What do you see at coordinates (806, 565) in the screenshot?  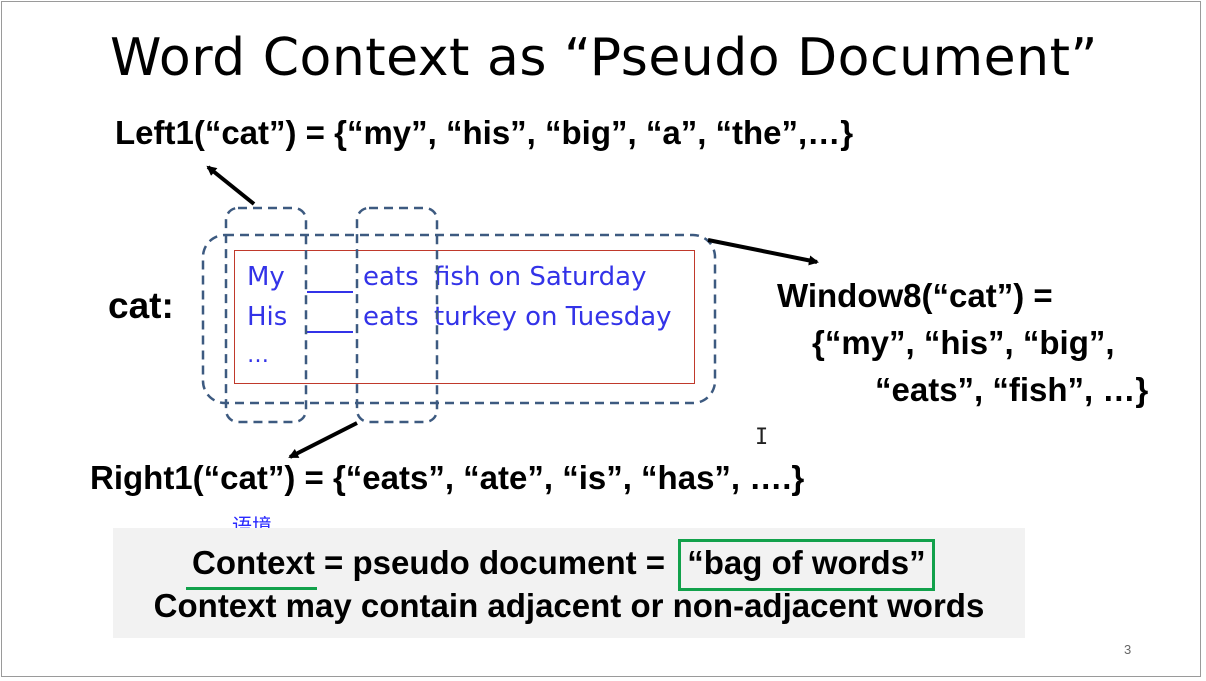 I see `bag-of-words-box: “bag of words”` at bounding box center [806, 565].